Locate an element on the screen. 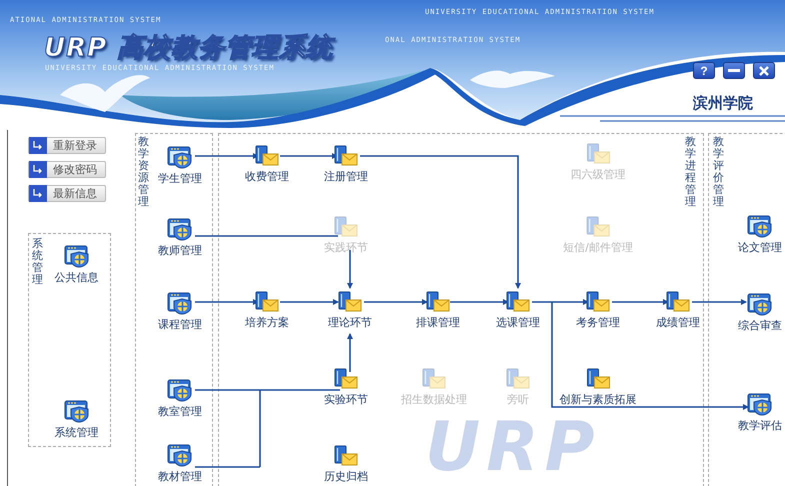 The height and width of the screenshot is (486, 785). module-link: 系统管理 is located at coordinates (76, 419).